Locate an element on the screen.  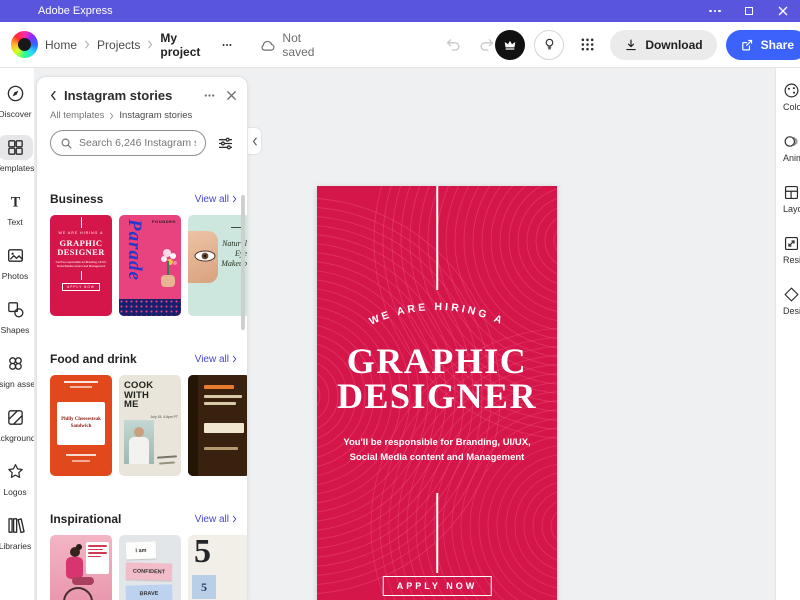
panel-more-icon is located at coordinates (209, 95).